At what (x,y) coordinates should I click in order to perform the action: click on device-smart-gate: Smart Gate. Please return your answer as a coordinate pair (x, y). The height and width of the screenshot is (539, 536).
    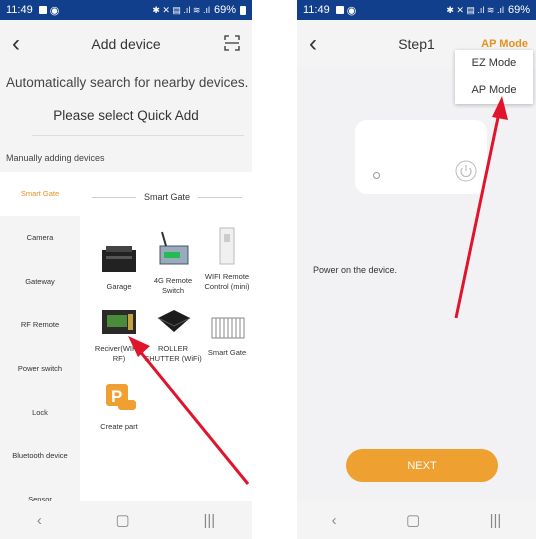
    Looking at the image, I should click on (225, 335).